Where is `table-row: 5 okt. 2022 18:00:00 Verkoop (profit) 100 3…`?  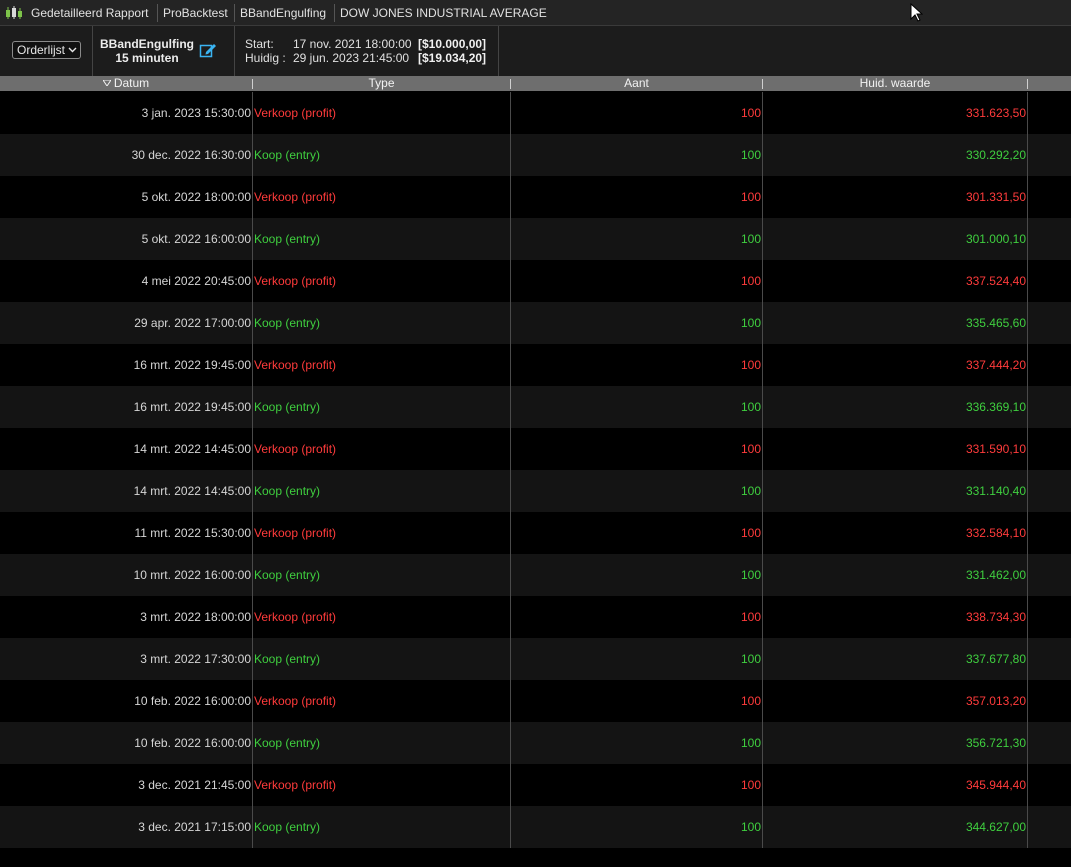
table-row: 5 okt. 2022 18:00:00 Verkoop (profit) 100 3… is located at coordinates (535, 197).